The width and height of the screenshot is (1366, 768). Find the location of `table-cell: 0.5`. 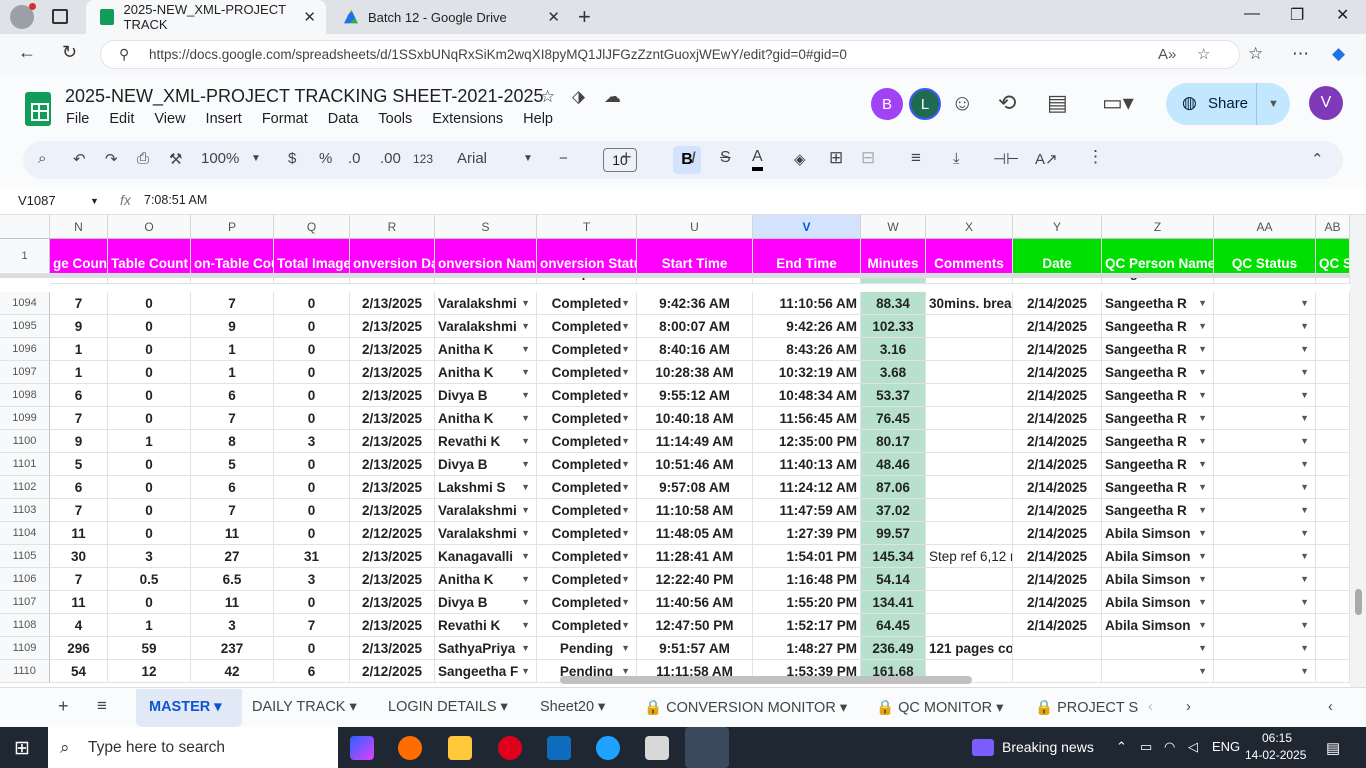

table-cell: 0.5 is located at coordinates (149, 579).